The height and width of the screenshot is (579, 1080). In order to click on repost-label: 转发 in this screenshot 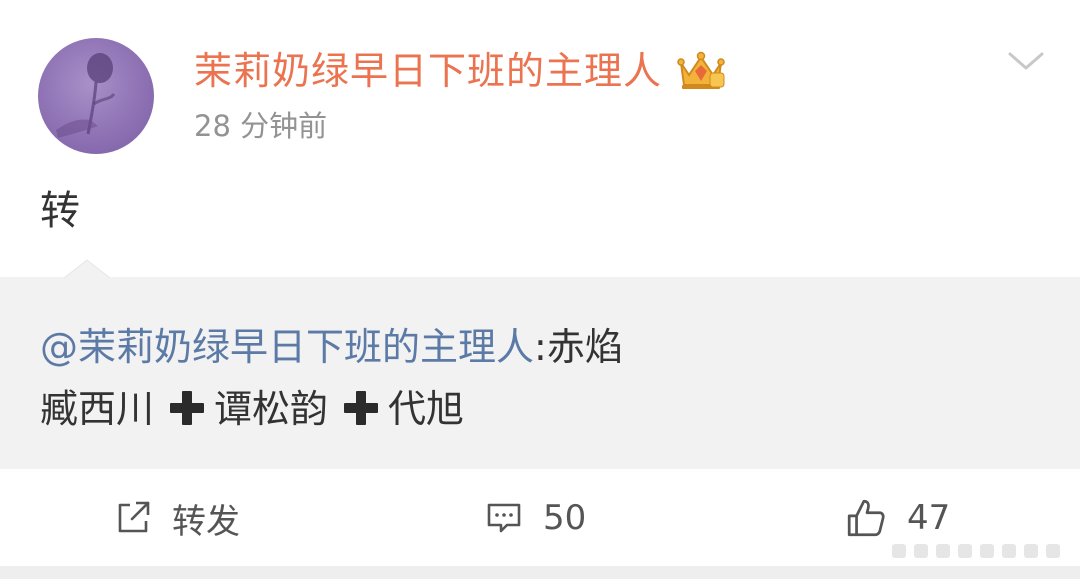, I will do `click(206, 521)`.